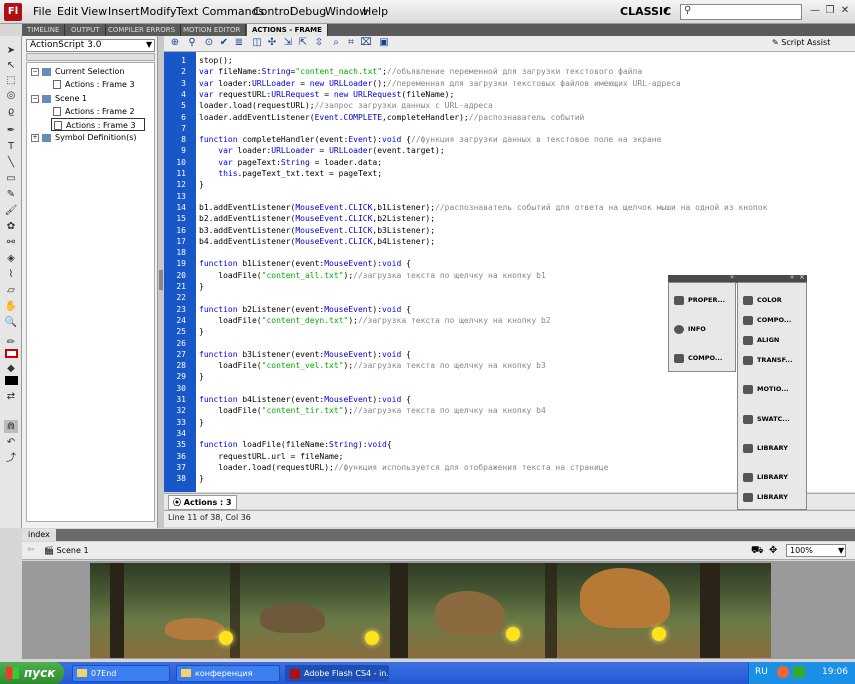 The image size is (855, 684). What do you see at coordinates (66, 550) in the screenshot?
I see `scene-breadcrumb: 🎬 Scene 1` at bounding box center [66, 550].